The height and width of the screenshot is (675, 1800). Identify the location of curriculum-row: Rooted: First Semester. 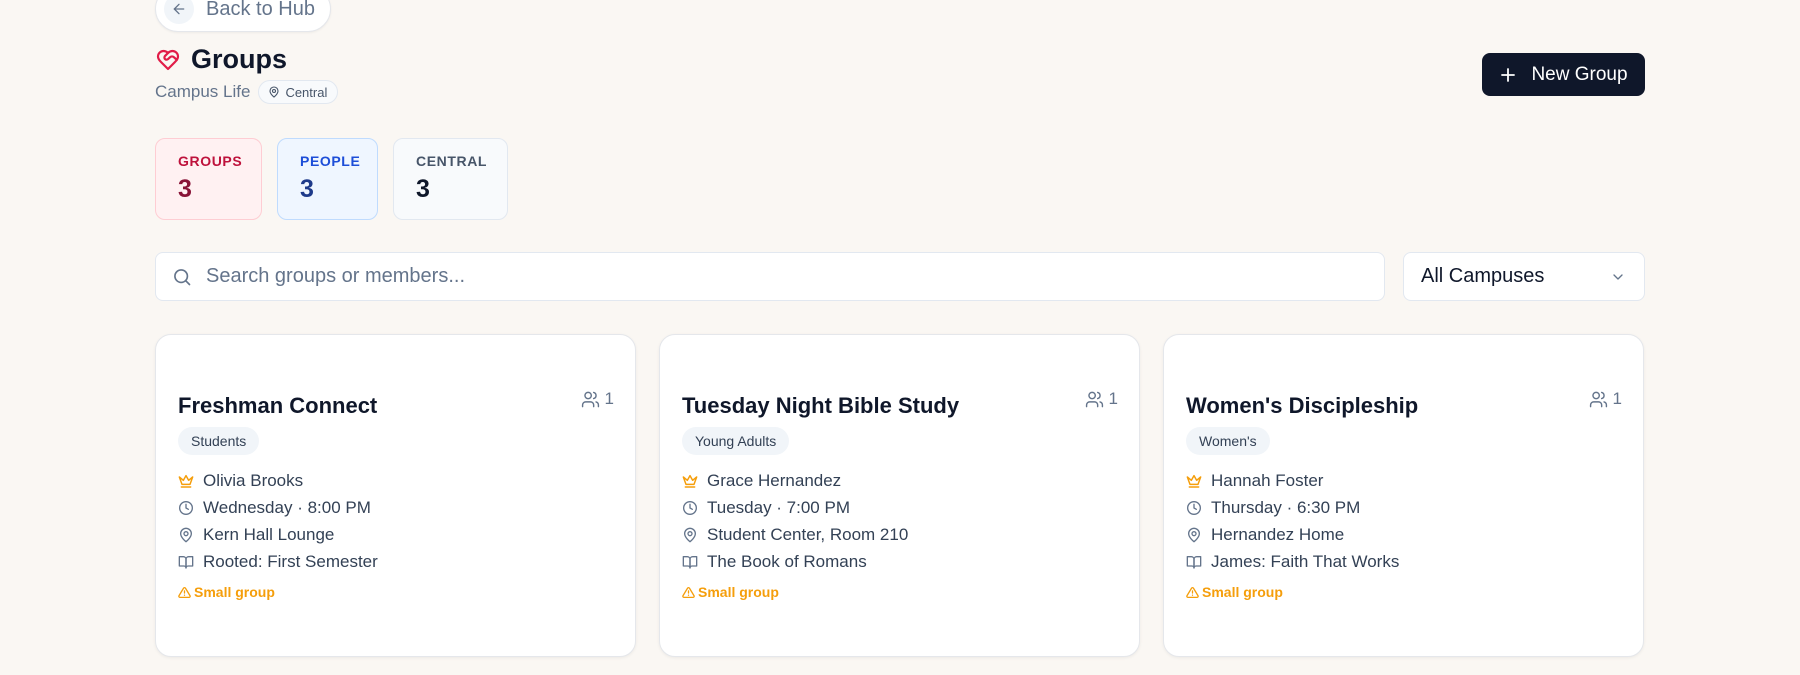
(278, 562).